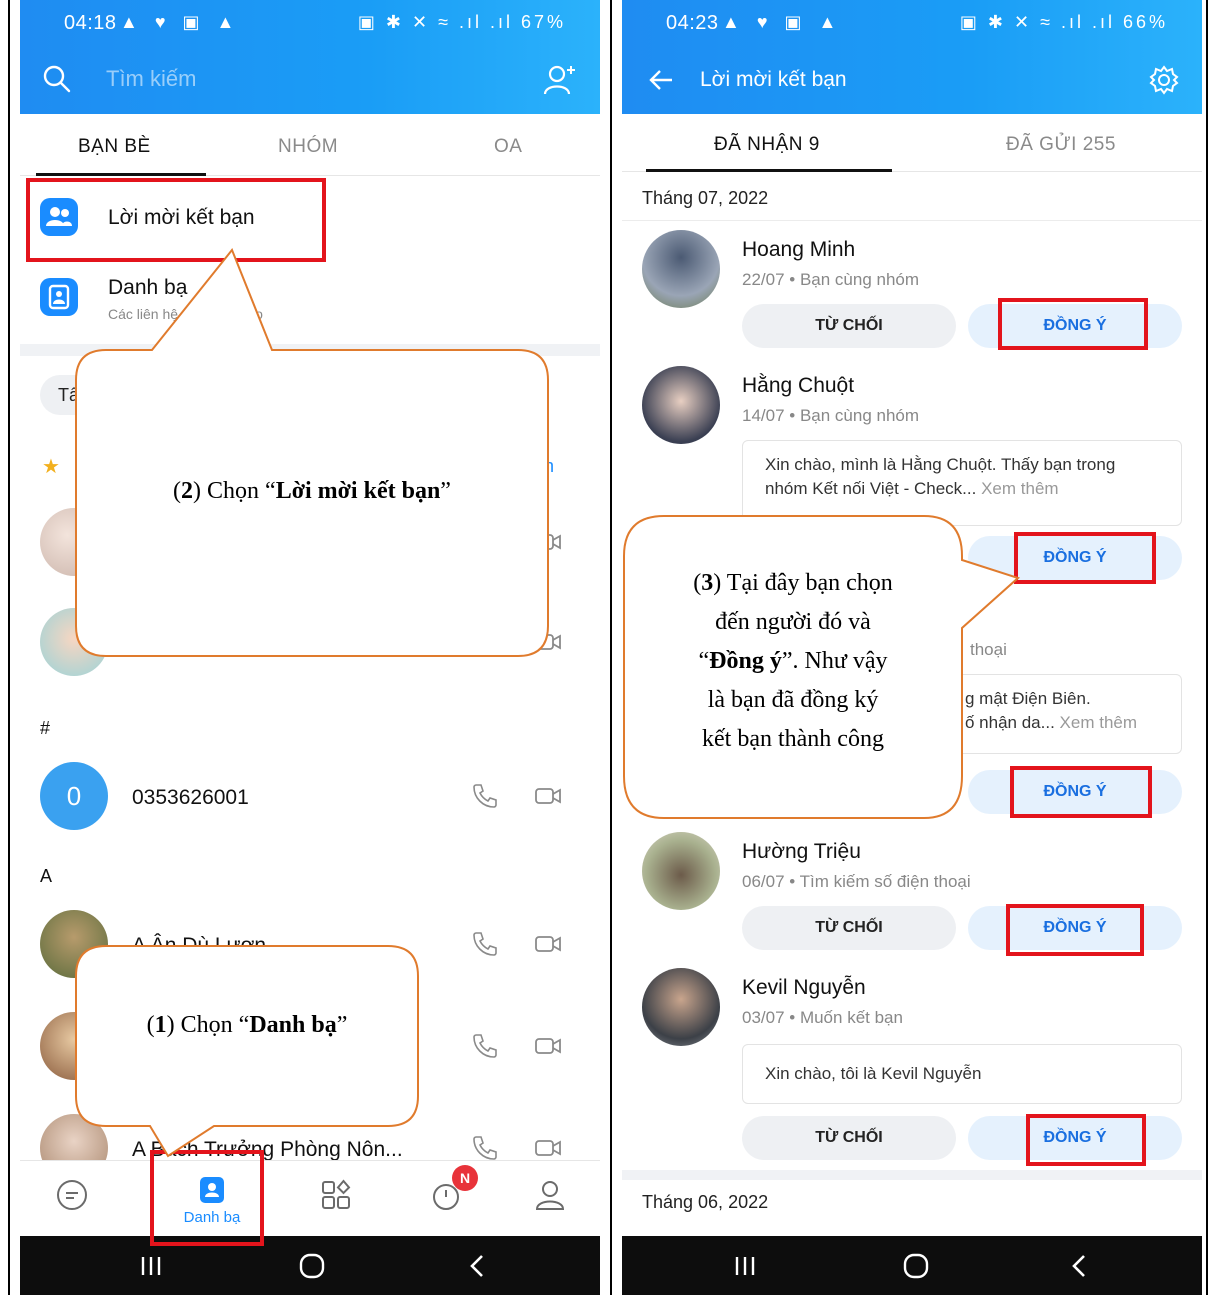 The height and width of the screenshot is (1295, 1214). Describe the element at coordinates (234, 491) in the screenshot. I see `callout-2-prefix: ) Chọn “` at that location.